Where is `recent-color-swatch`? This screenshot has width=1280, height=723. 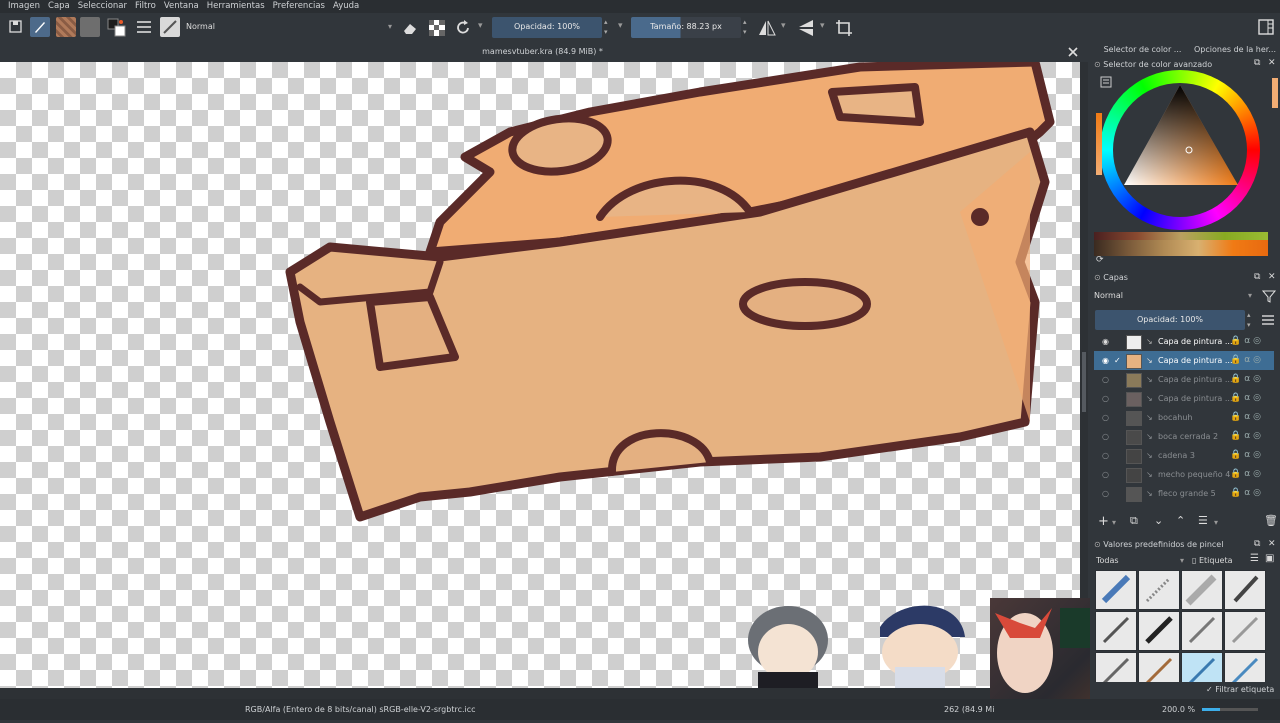 recent-color-swatch is located at coordinates (1275, 93).